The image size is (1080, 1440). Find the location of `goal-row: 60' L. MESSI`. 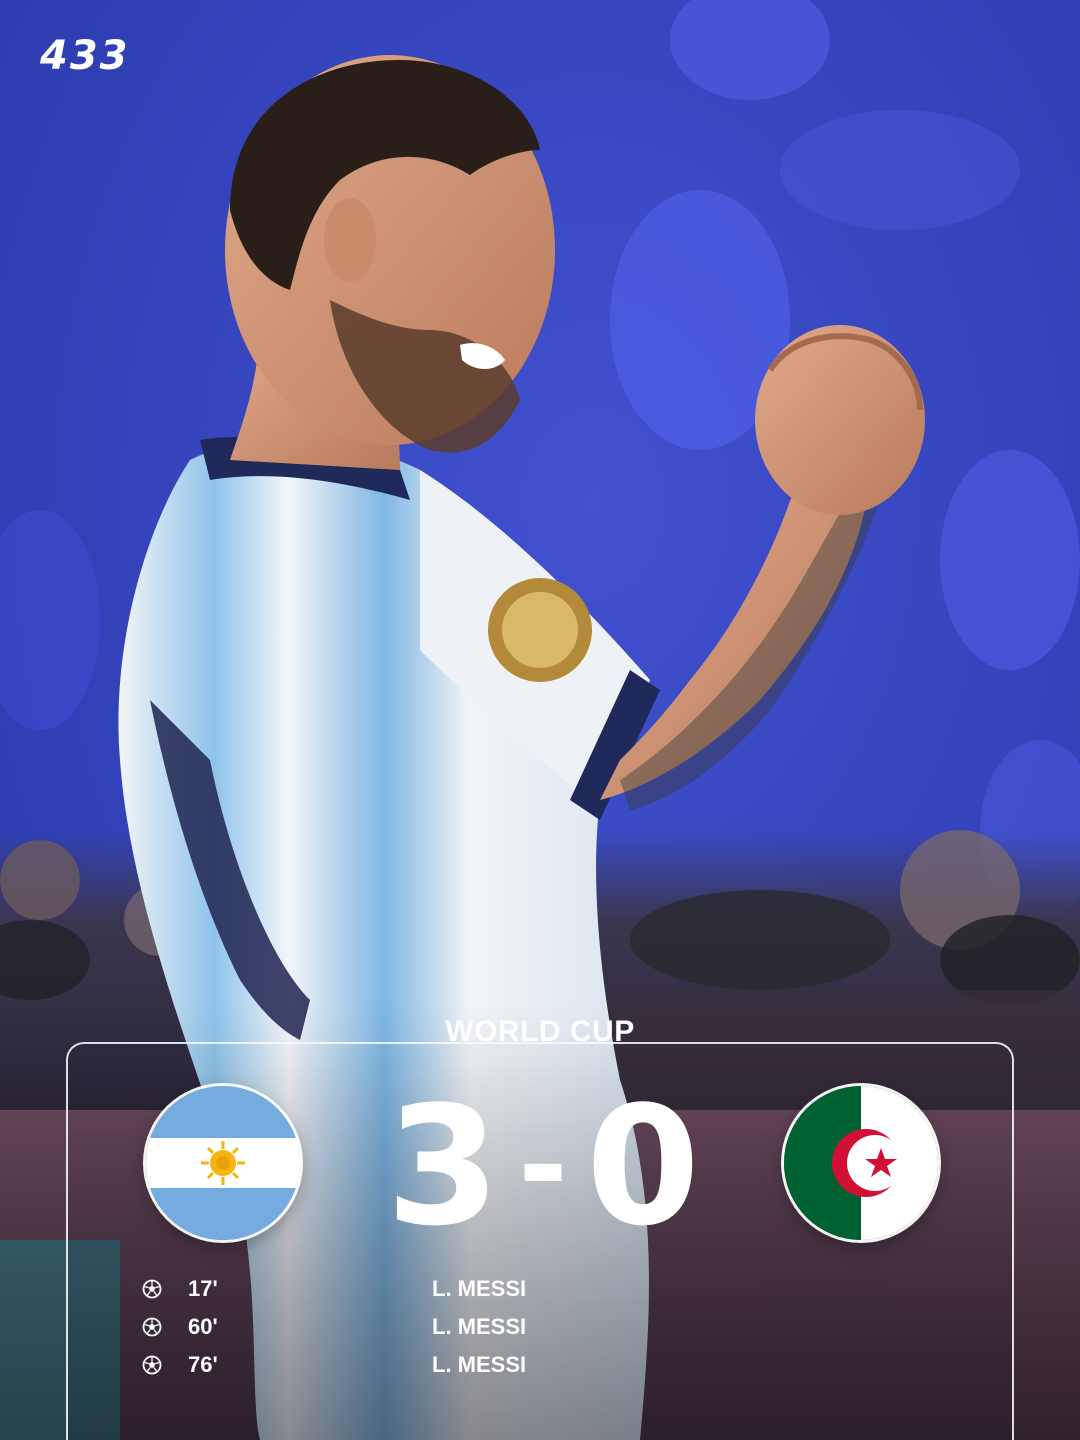

goal-row: 60' L. MESSI is located at coordinates (390, 1327).